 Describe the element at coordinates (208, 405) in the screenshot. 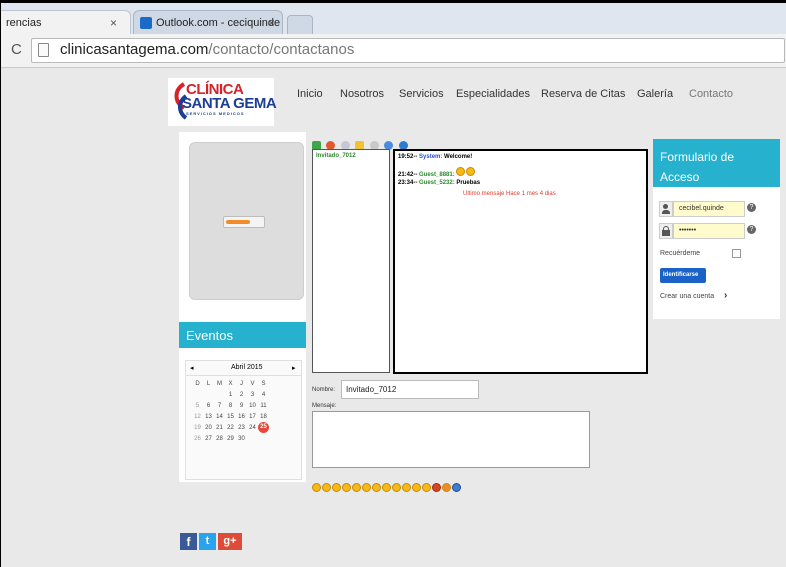

I see `calendar-day: 6` at that location.